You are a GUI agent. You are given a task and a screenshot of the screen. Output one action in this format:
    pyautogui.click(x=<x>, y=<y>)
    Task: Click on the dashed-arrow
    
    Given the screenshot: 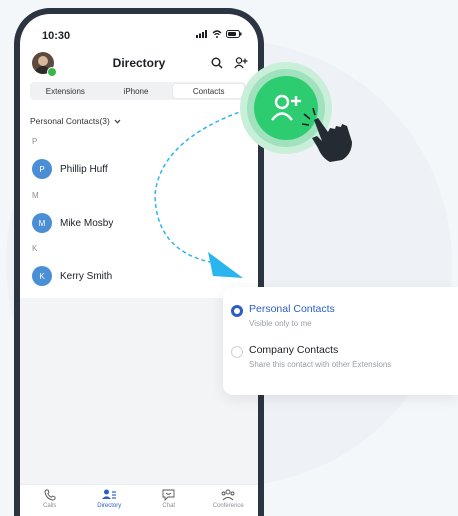 What is the action you would take?
    pyautogui.click(x=200, y=193)
    